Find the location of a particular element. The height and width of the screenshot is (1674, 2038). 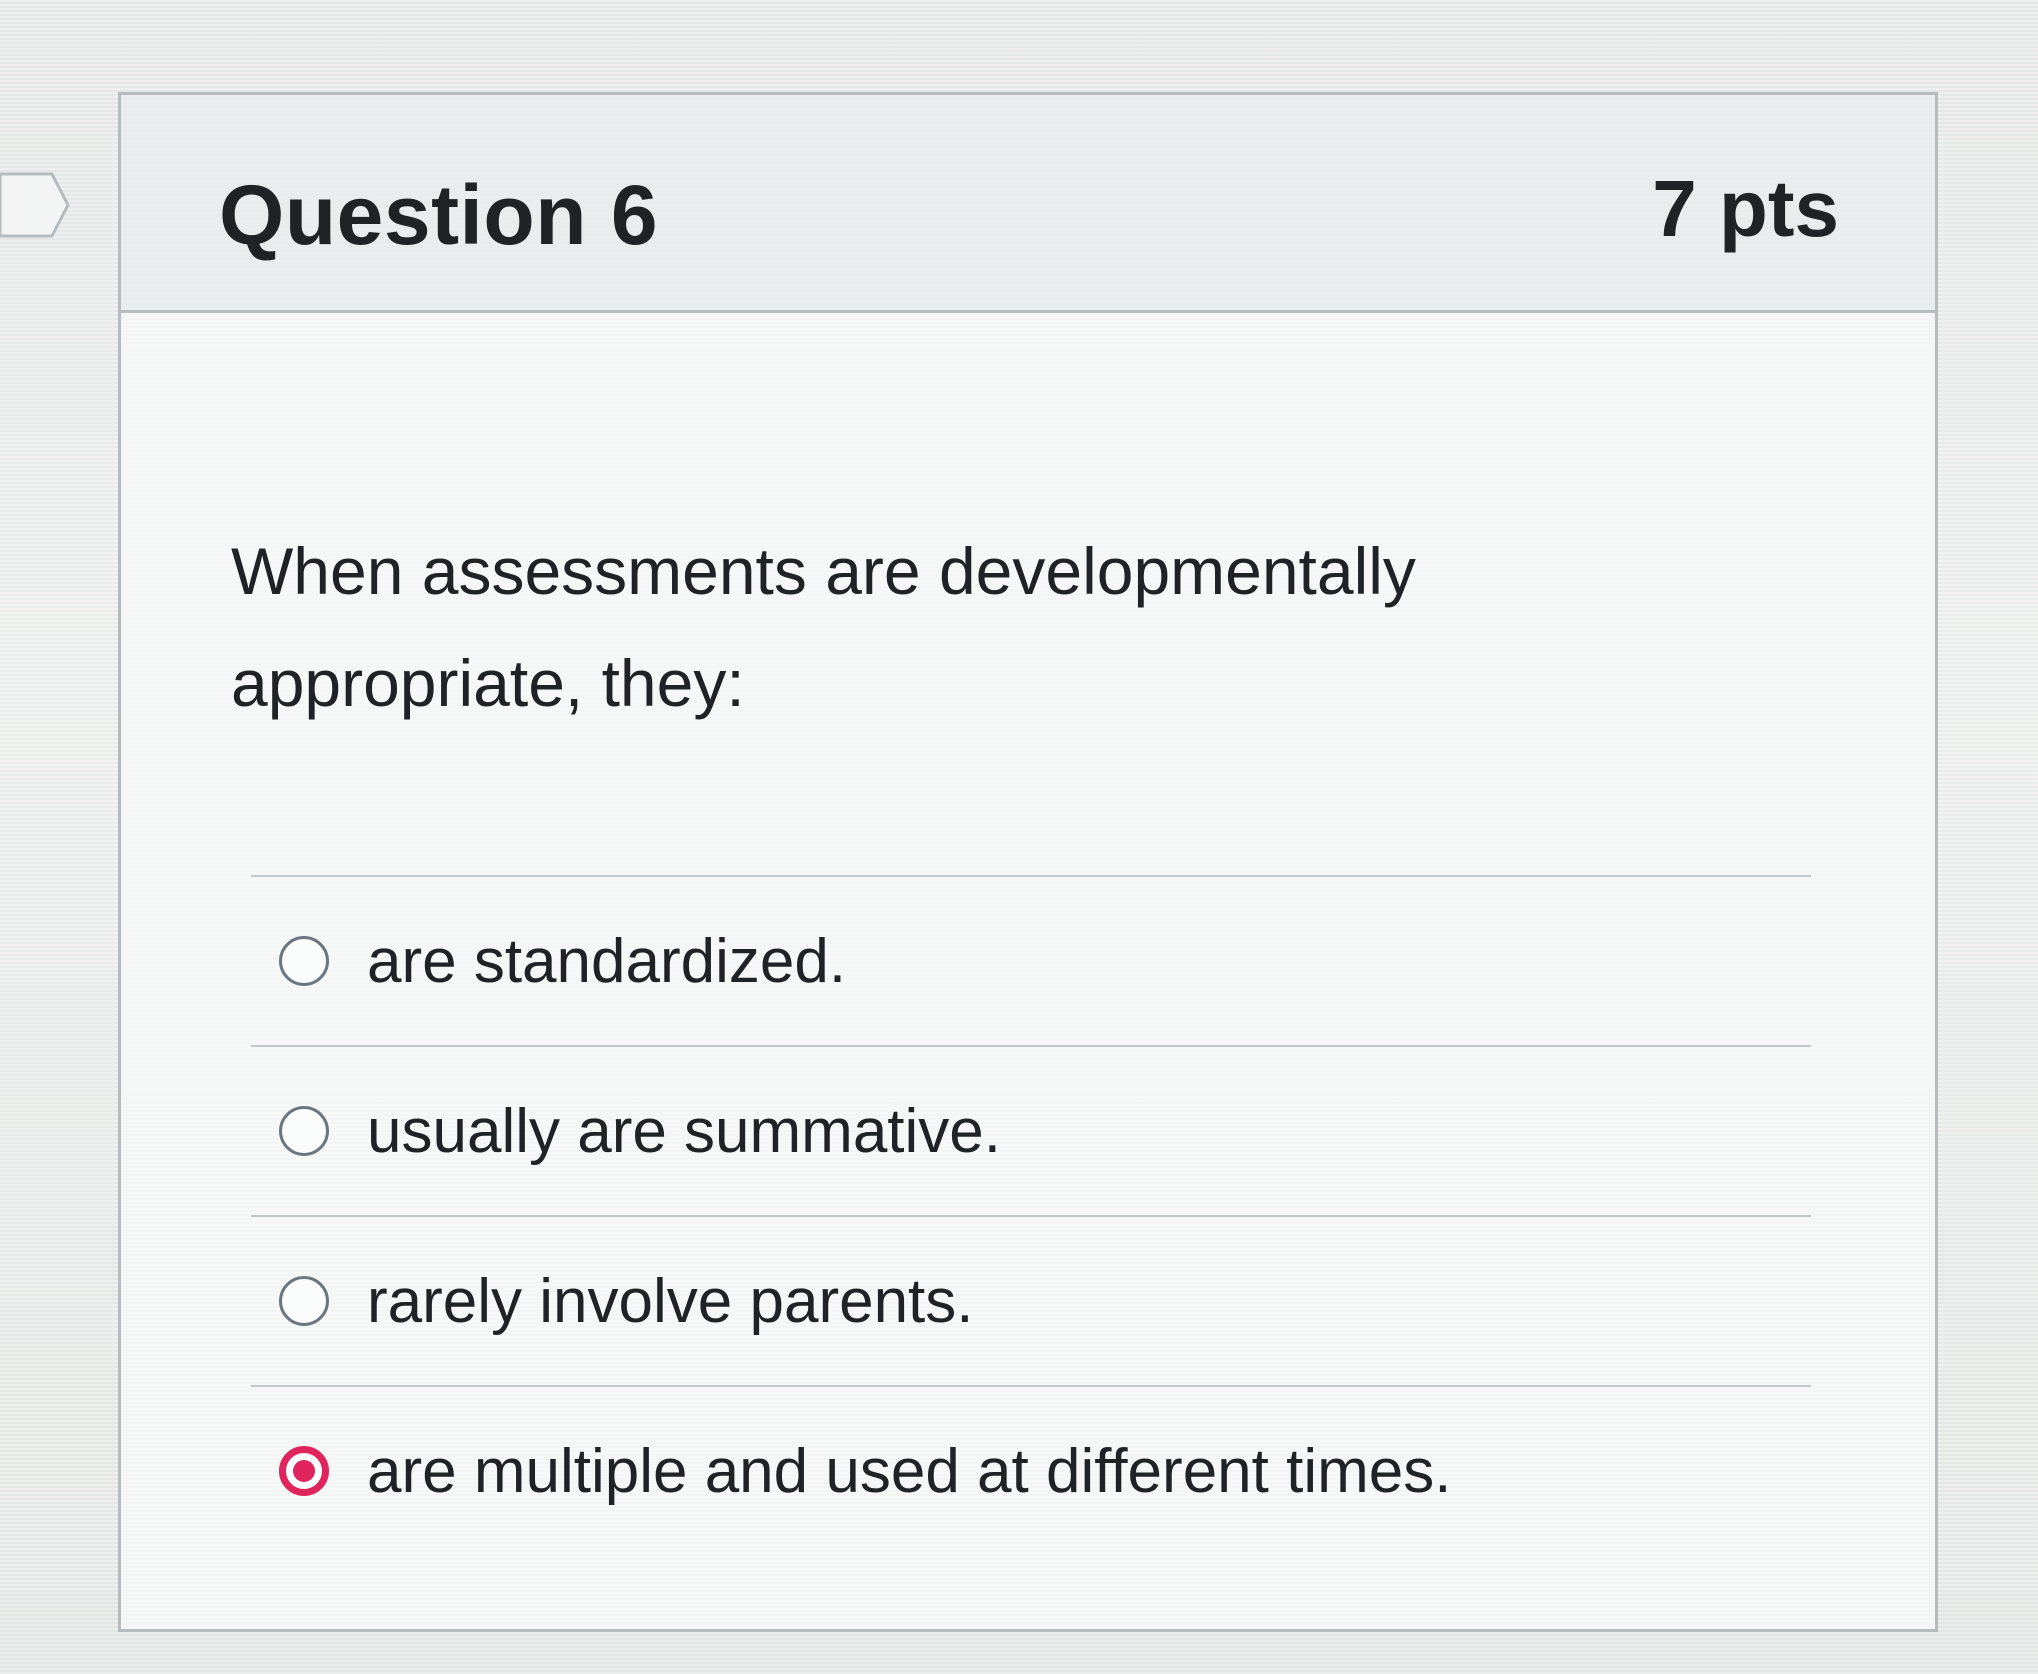

answer-option-3: rarely involve parents. is located at coordinates (1031, 1301).